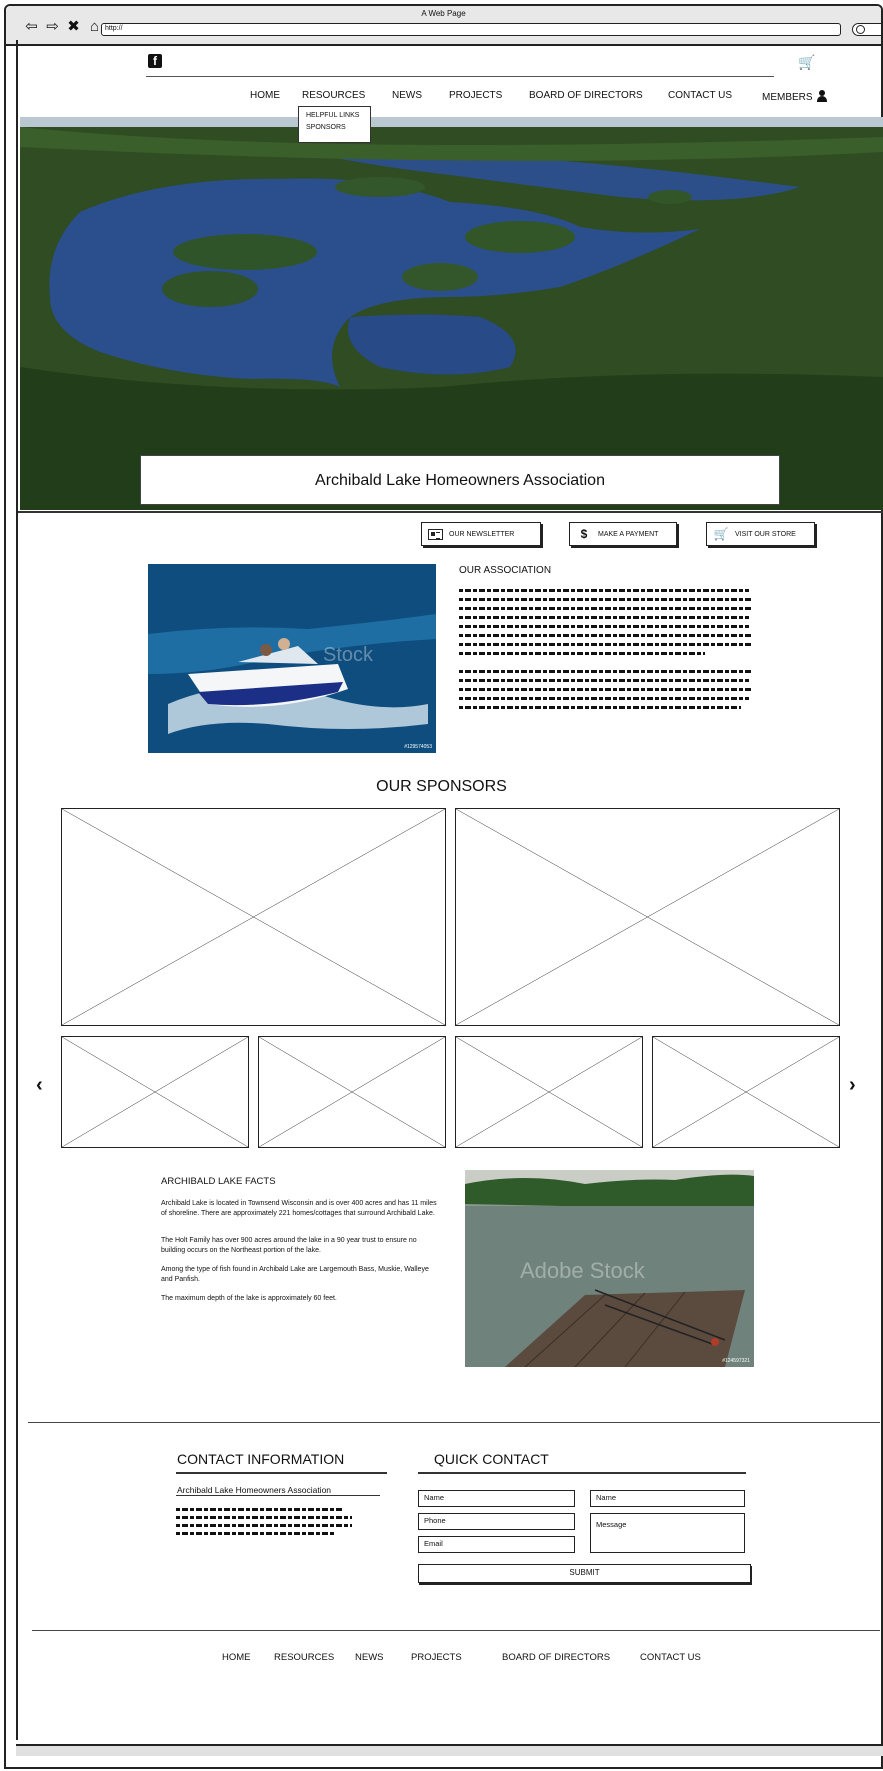 Image resolution: width=883 pixels, height=1771 pixels. What do you see at coordinates (435, 534) in the screenshot?
I see `newsletter-icon` at bounding box center [435, 534].